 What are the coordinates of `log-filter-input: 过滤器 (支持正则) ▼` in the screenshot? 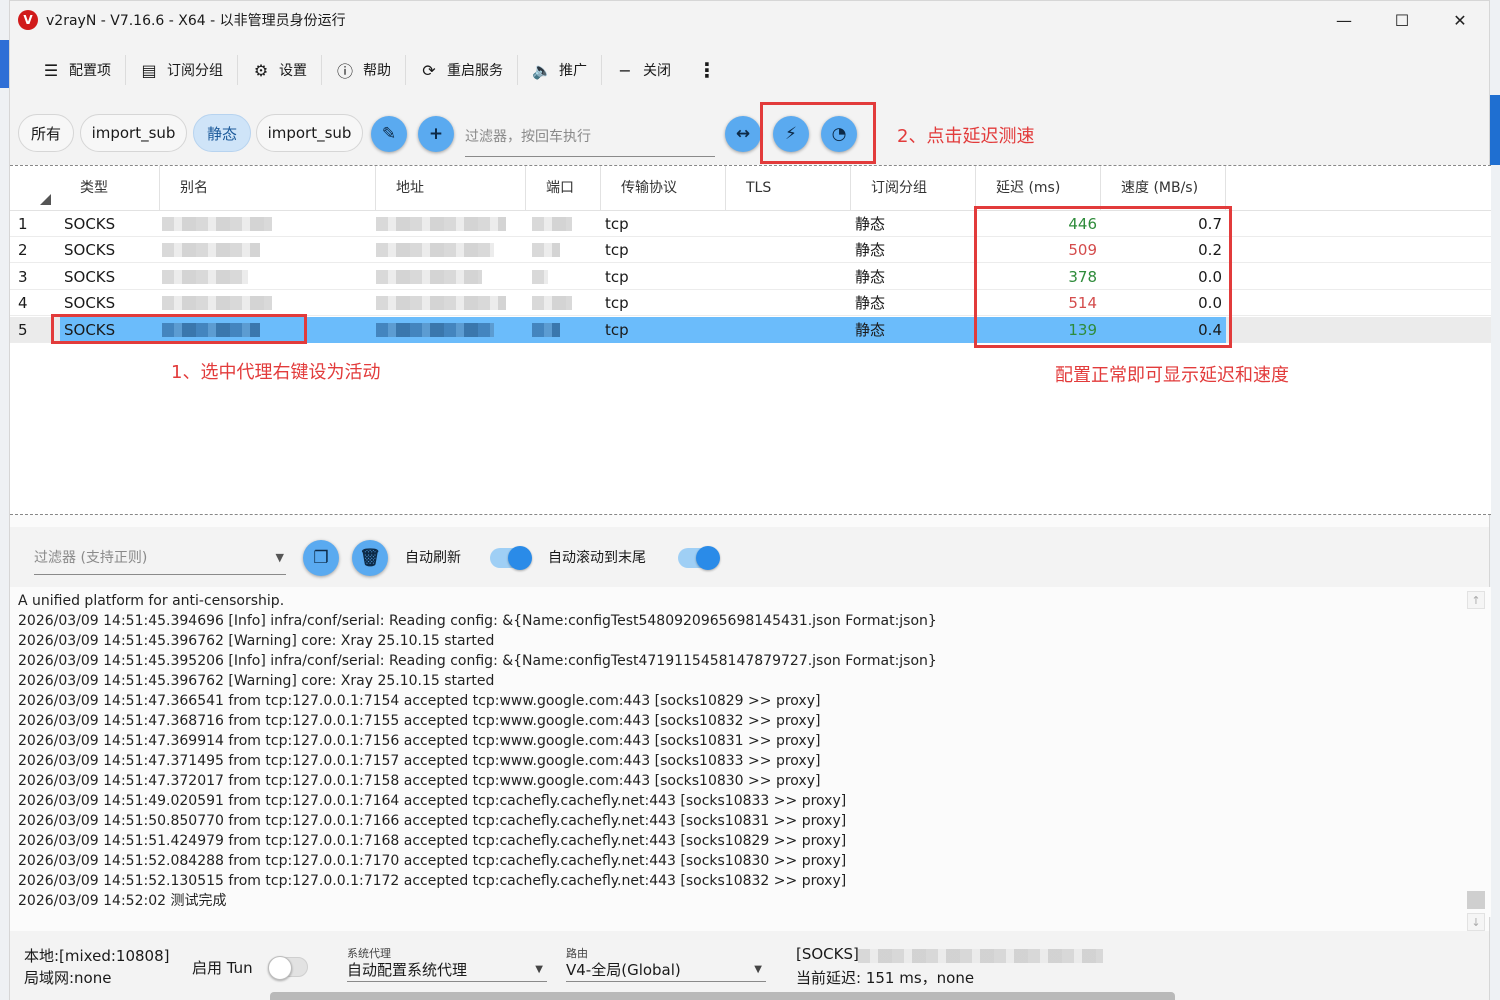 It's located at (160, 558).